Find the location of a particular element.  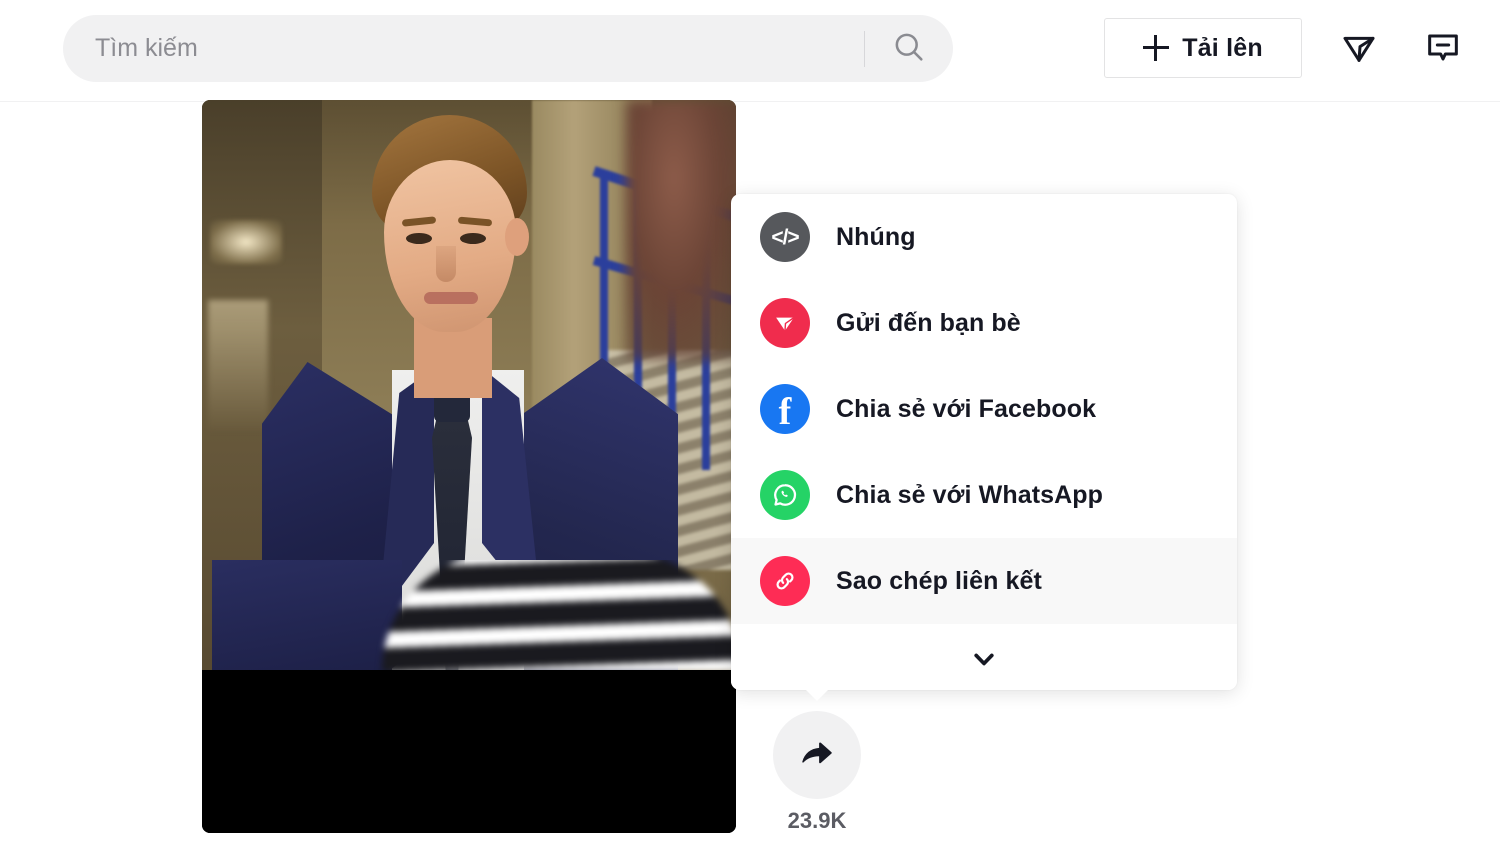

share-panel-pointer is located at coordinates (817, 692).